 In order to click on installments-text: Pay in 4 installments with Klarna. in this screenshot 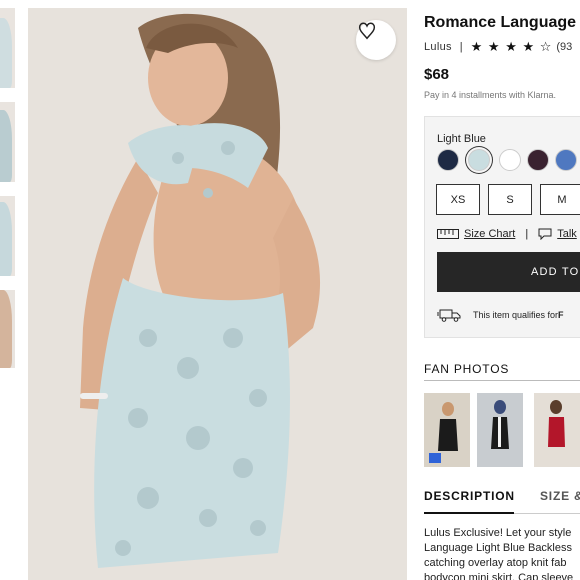, I will do `click(490, 95)`.